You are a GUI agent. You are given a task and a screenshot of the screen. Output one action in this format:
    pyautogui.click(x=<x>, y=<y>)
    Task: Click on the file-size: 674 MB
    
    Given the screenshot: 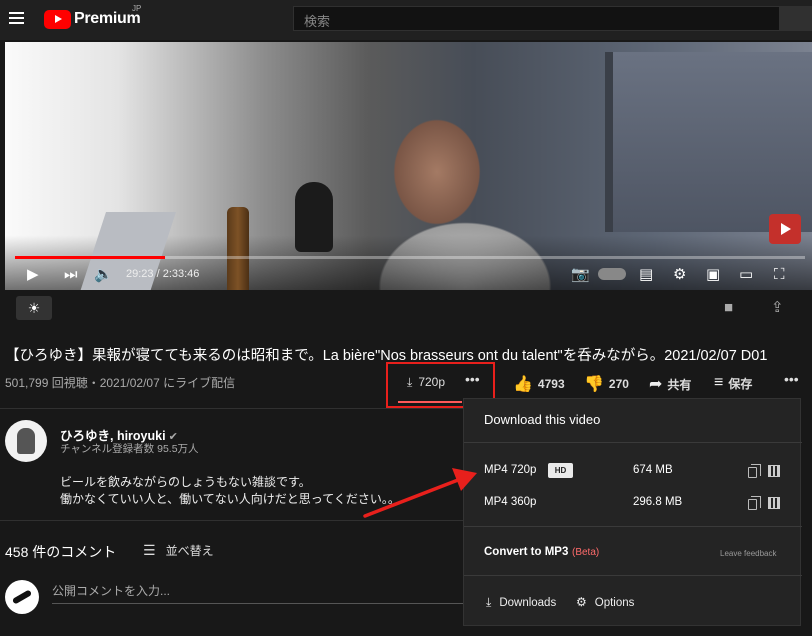 What is the action you would take?
    pyautogui.click(x=653, y=470)
    